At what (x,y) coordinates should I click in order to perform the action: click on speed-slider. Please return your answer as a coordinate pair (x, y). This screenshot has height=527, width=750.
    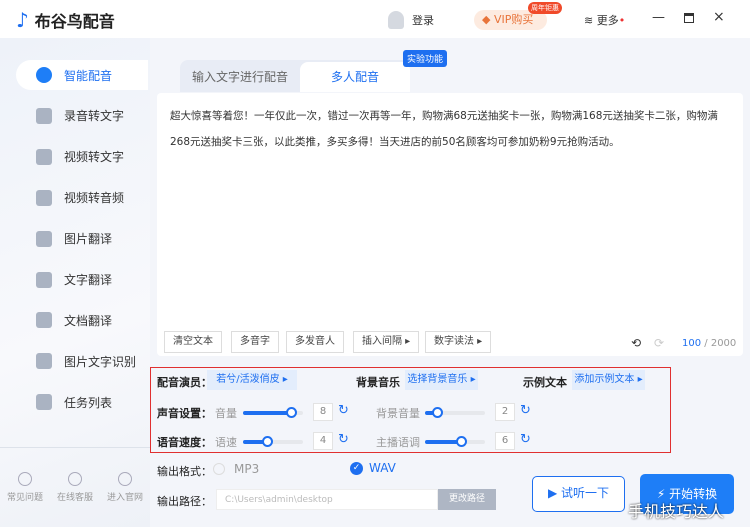
    Looking at the image, I should click on (273, 441).